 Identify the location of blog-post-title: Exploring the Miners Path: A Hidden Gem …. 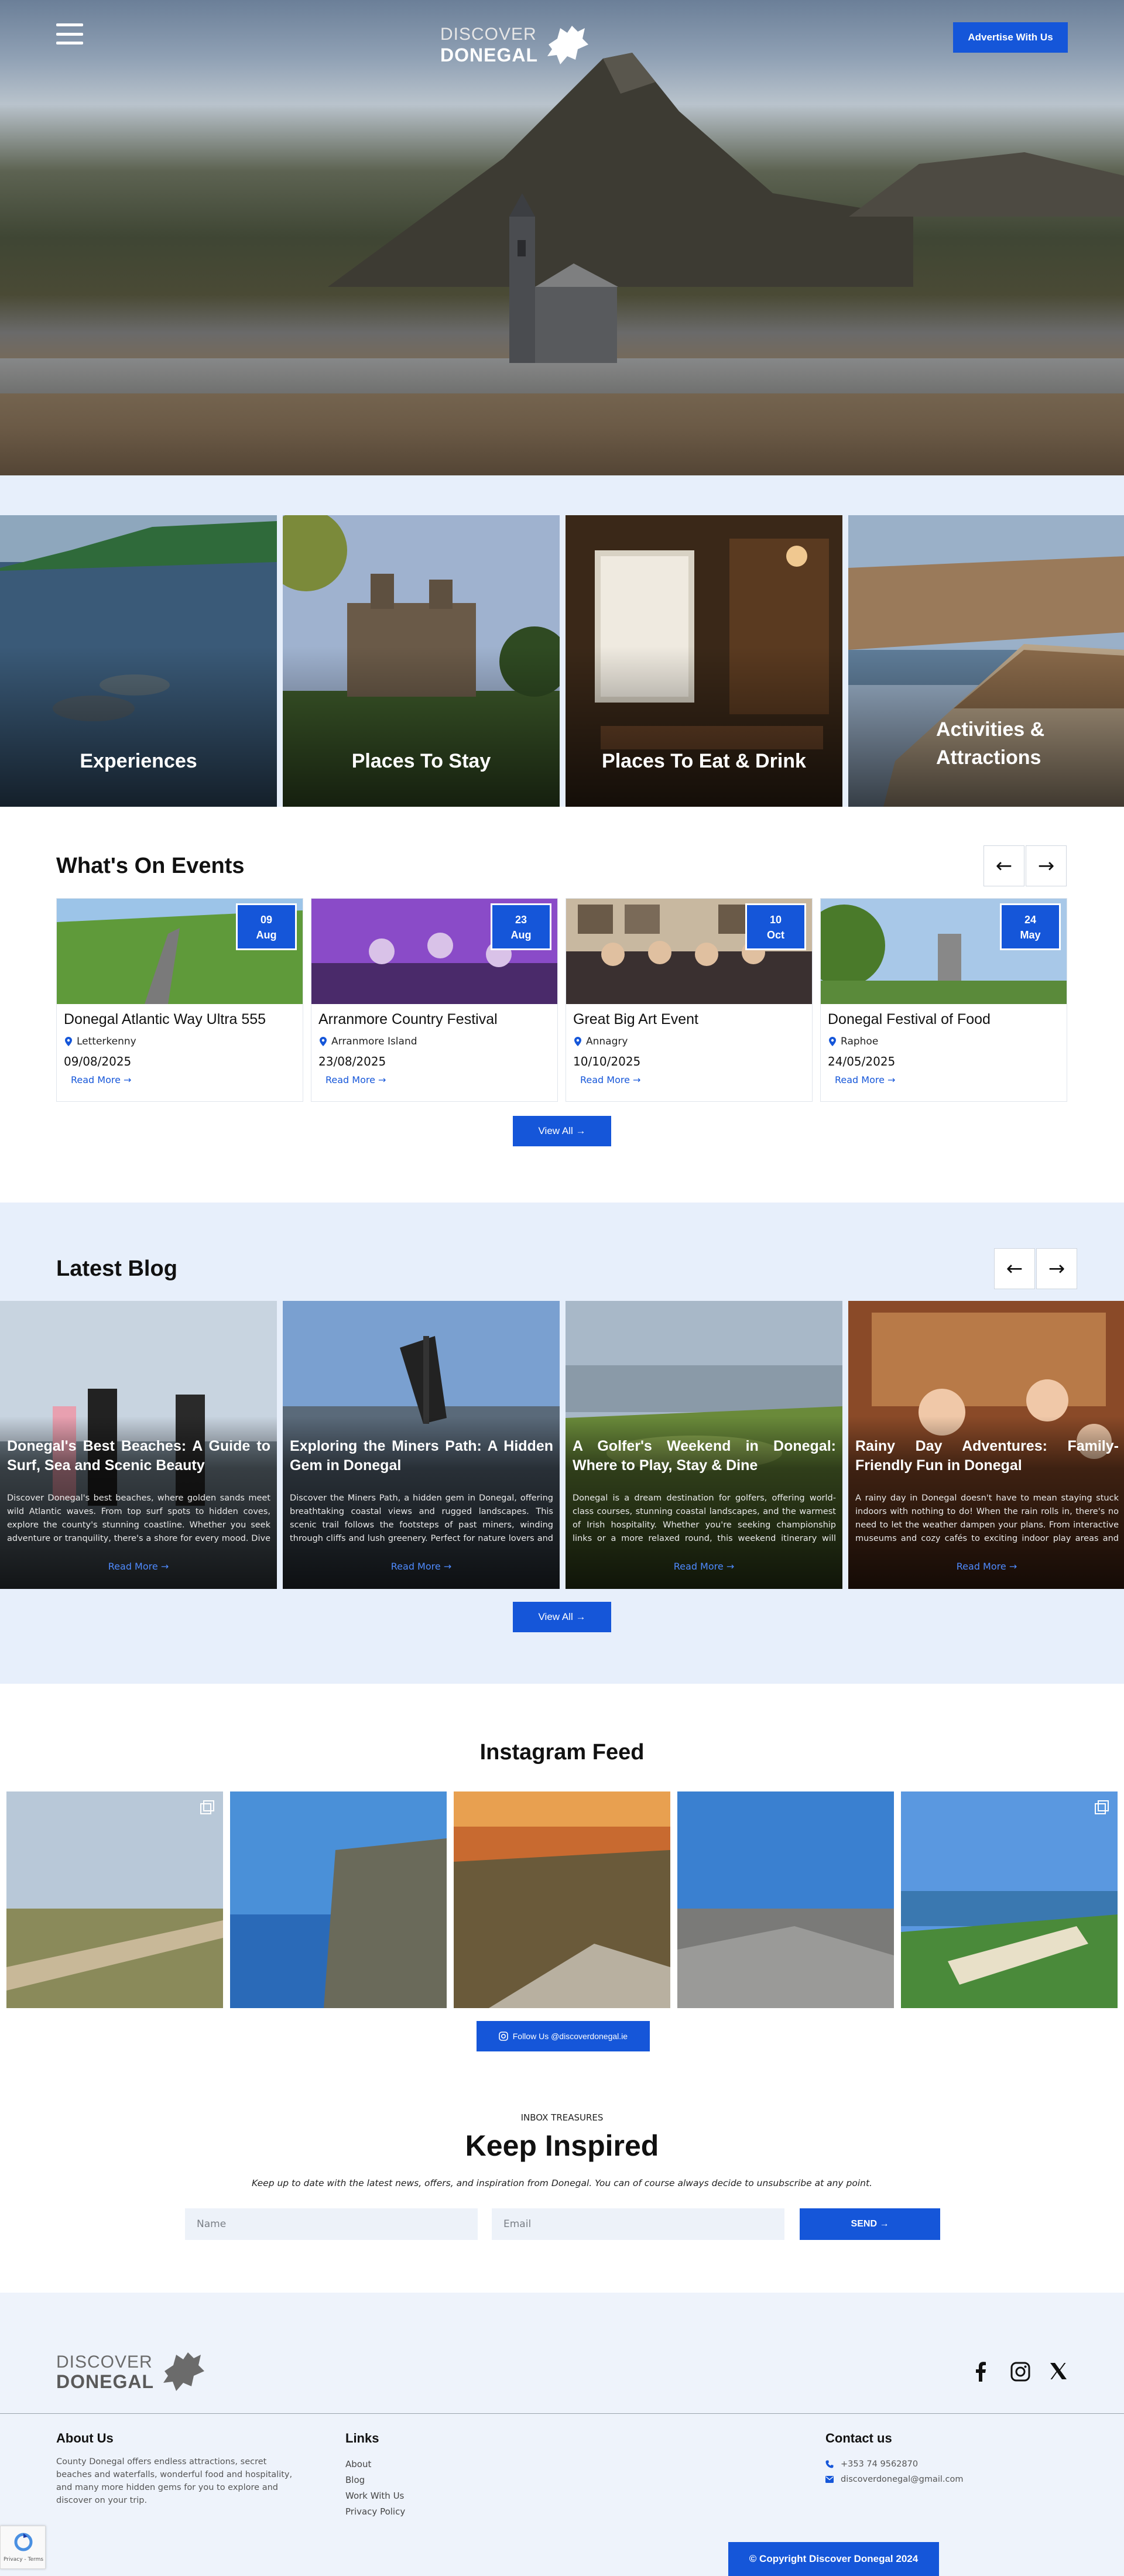
(421, 1456).